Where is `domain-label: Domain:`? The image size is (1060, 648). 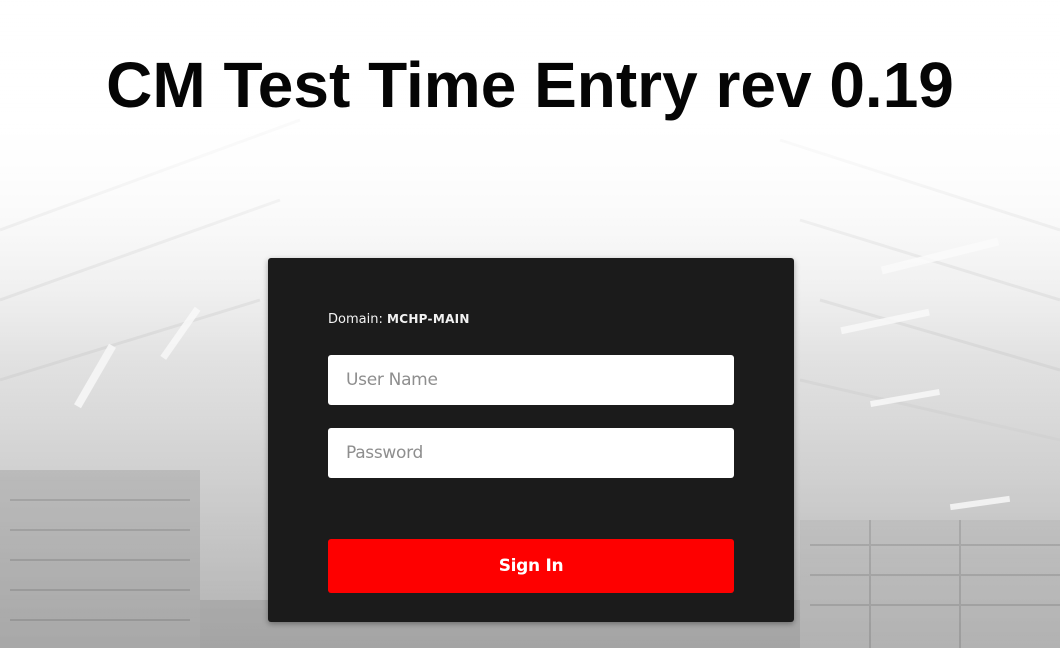
domain-label: Domain: is located at coordinates (357, 319).